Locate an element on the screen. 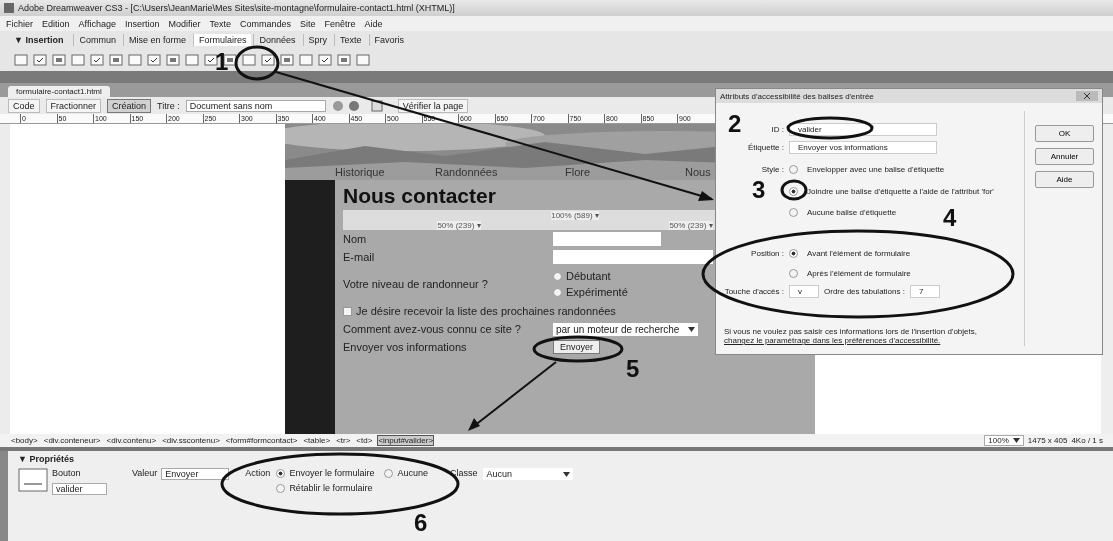 Image resolution: width=1113 pixels, height=541 pixels. tag-item: <body> is located at coordinates (24, 440).